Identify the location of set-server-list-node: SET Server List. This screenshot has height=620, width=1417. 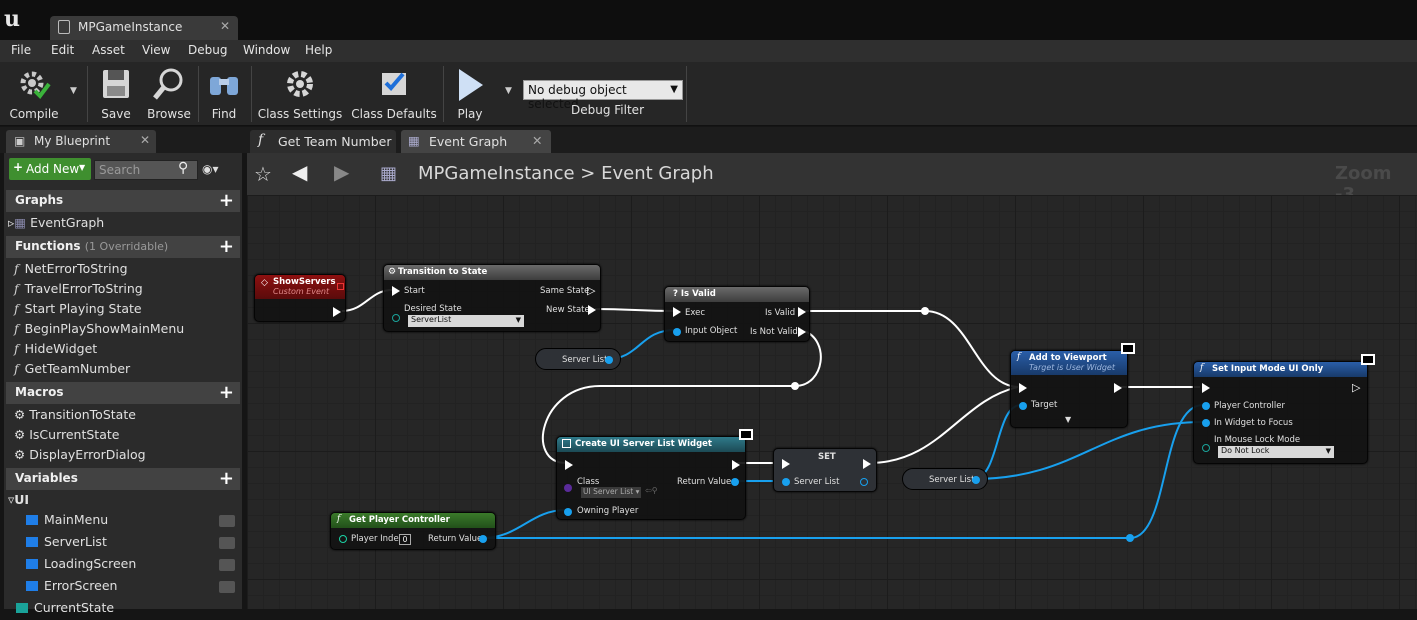
(825, 470).